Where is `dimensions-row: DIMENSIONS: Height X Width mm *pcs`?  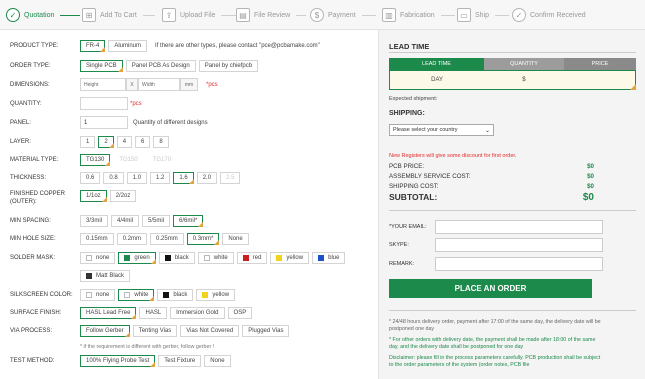
dimensions-row: DIMENSIONS: Height X Width mm *pcs is located at coordinates (114, 84).